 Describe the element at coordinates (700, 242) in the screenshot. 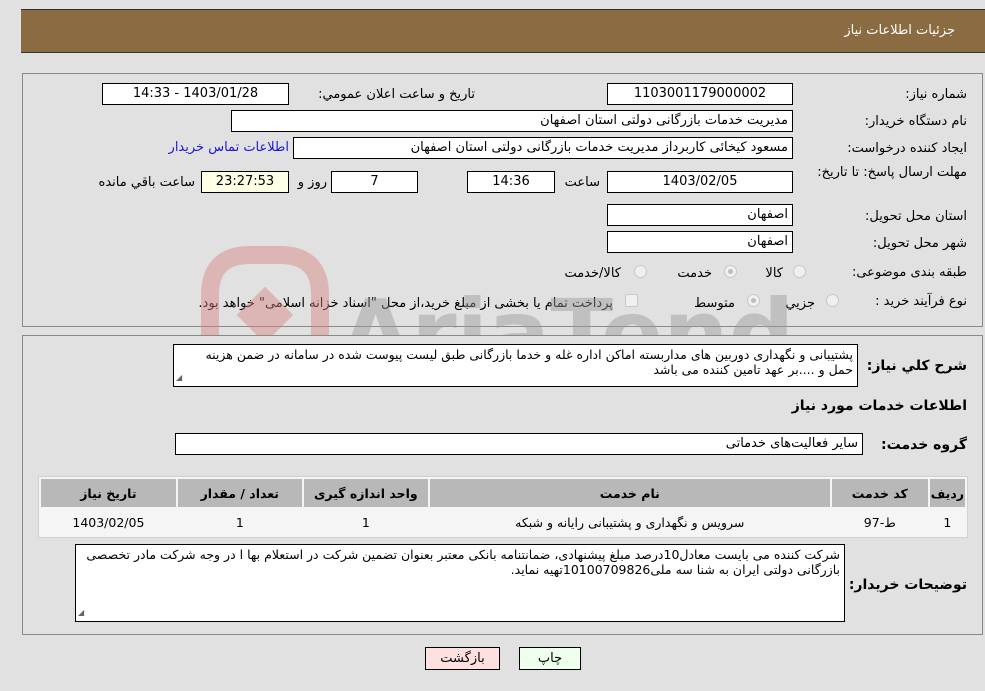

I see `city-field: اصفهان` at that location.